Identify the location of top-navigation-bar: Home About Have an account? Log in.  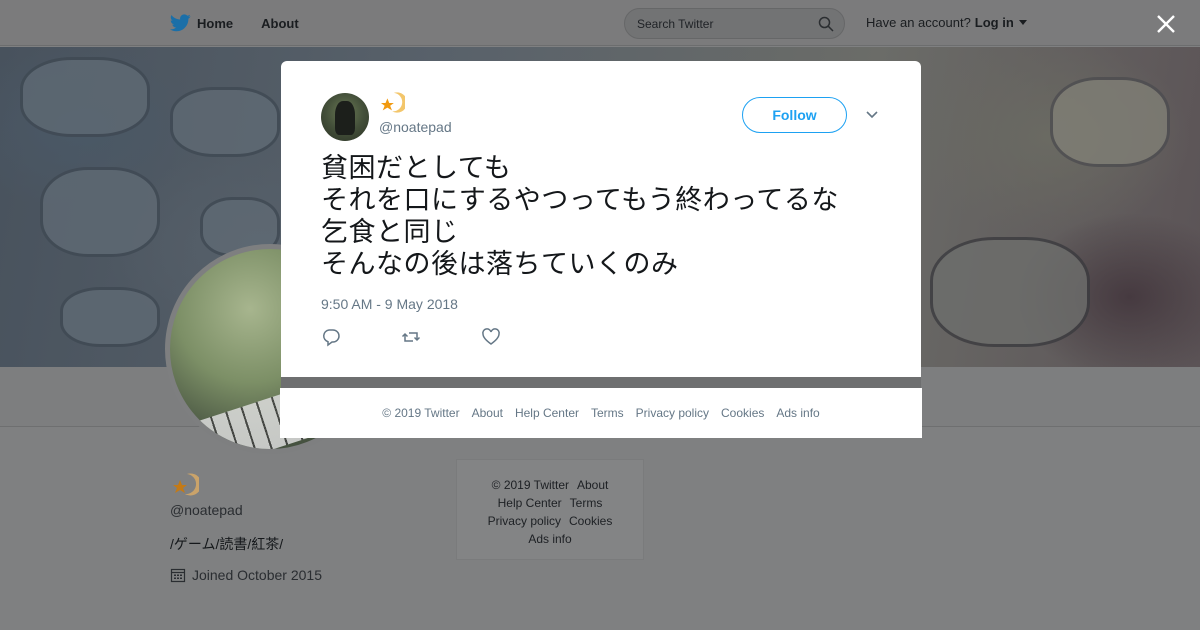
(600, 23).